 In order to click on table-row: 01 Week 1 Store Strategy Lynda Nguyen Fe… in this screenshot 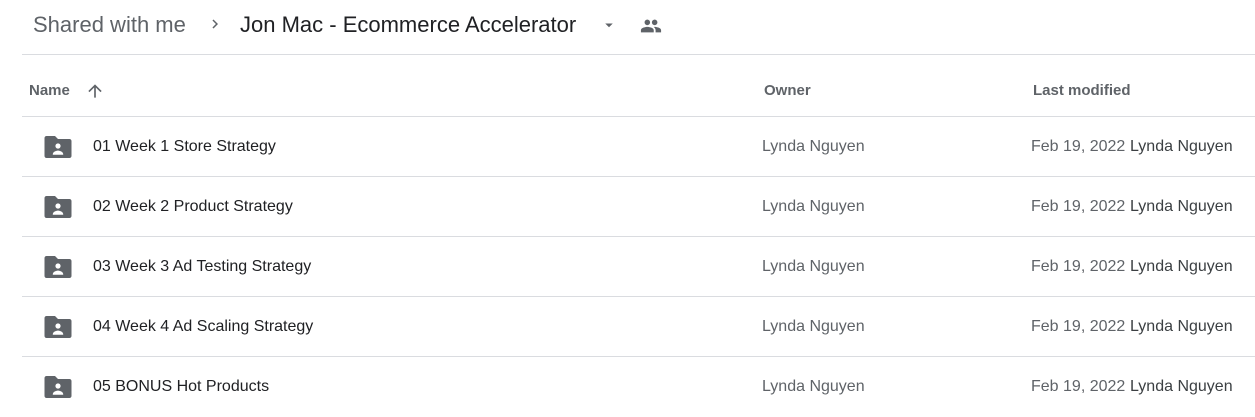, I will do `click(638, 147)`.